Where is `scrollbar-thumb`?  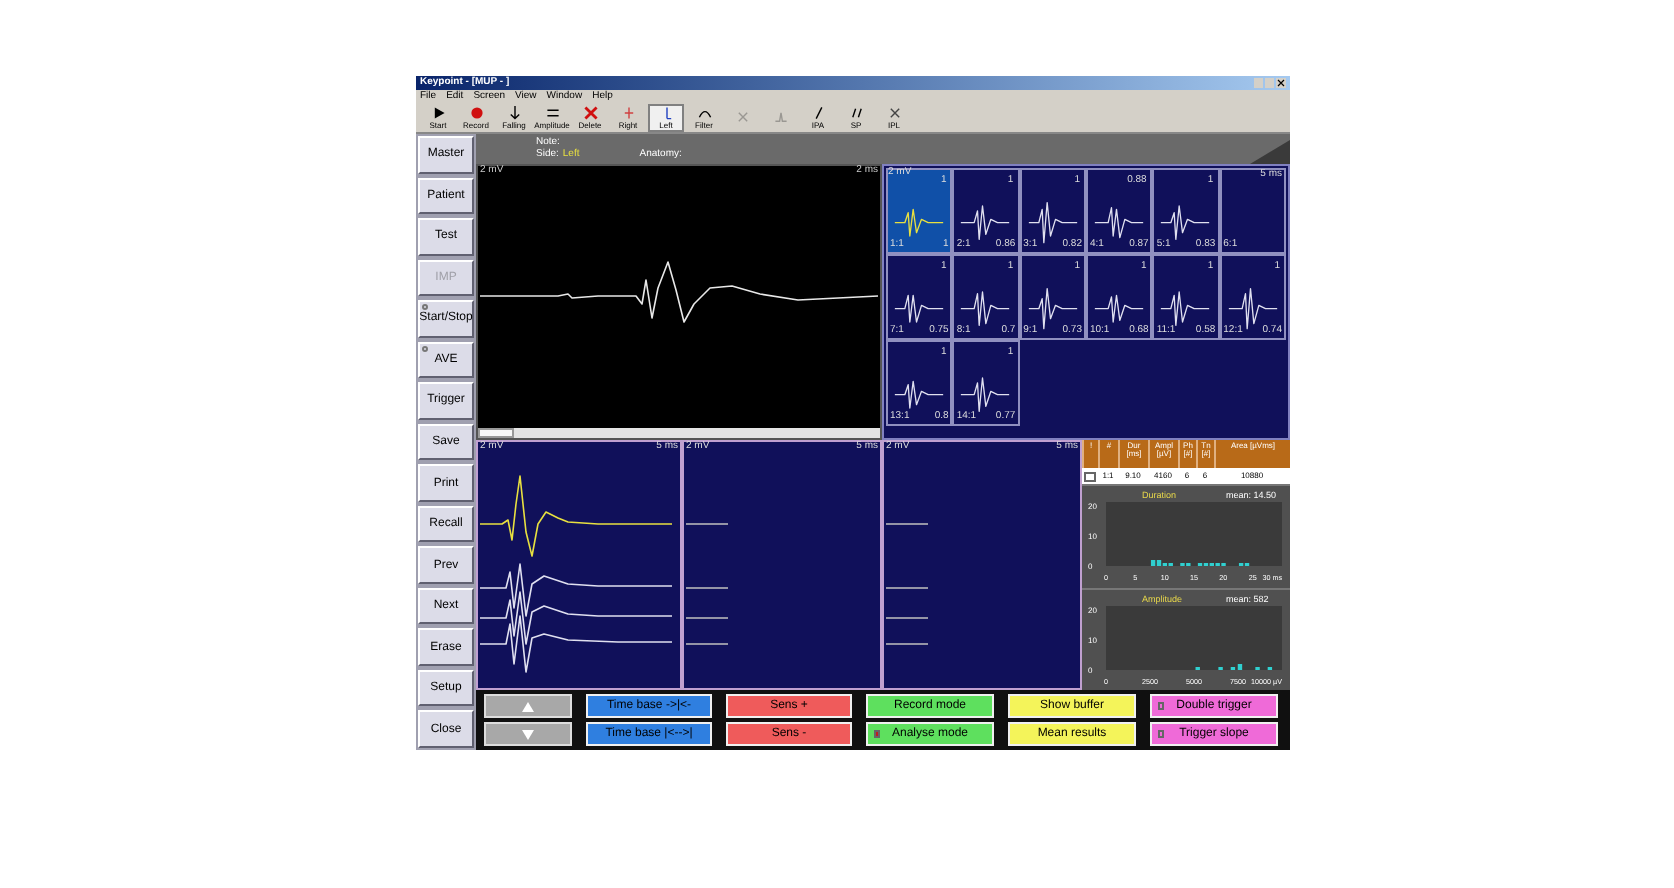 scrollbar-thumb is located at coordinates (496, 433).